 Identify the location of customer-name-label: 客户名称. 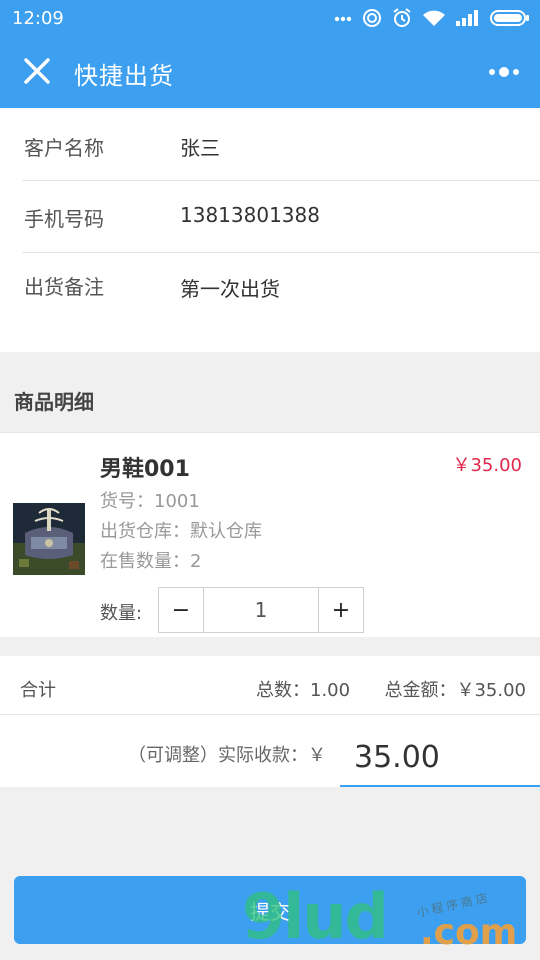
(64, 148).